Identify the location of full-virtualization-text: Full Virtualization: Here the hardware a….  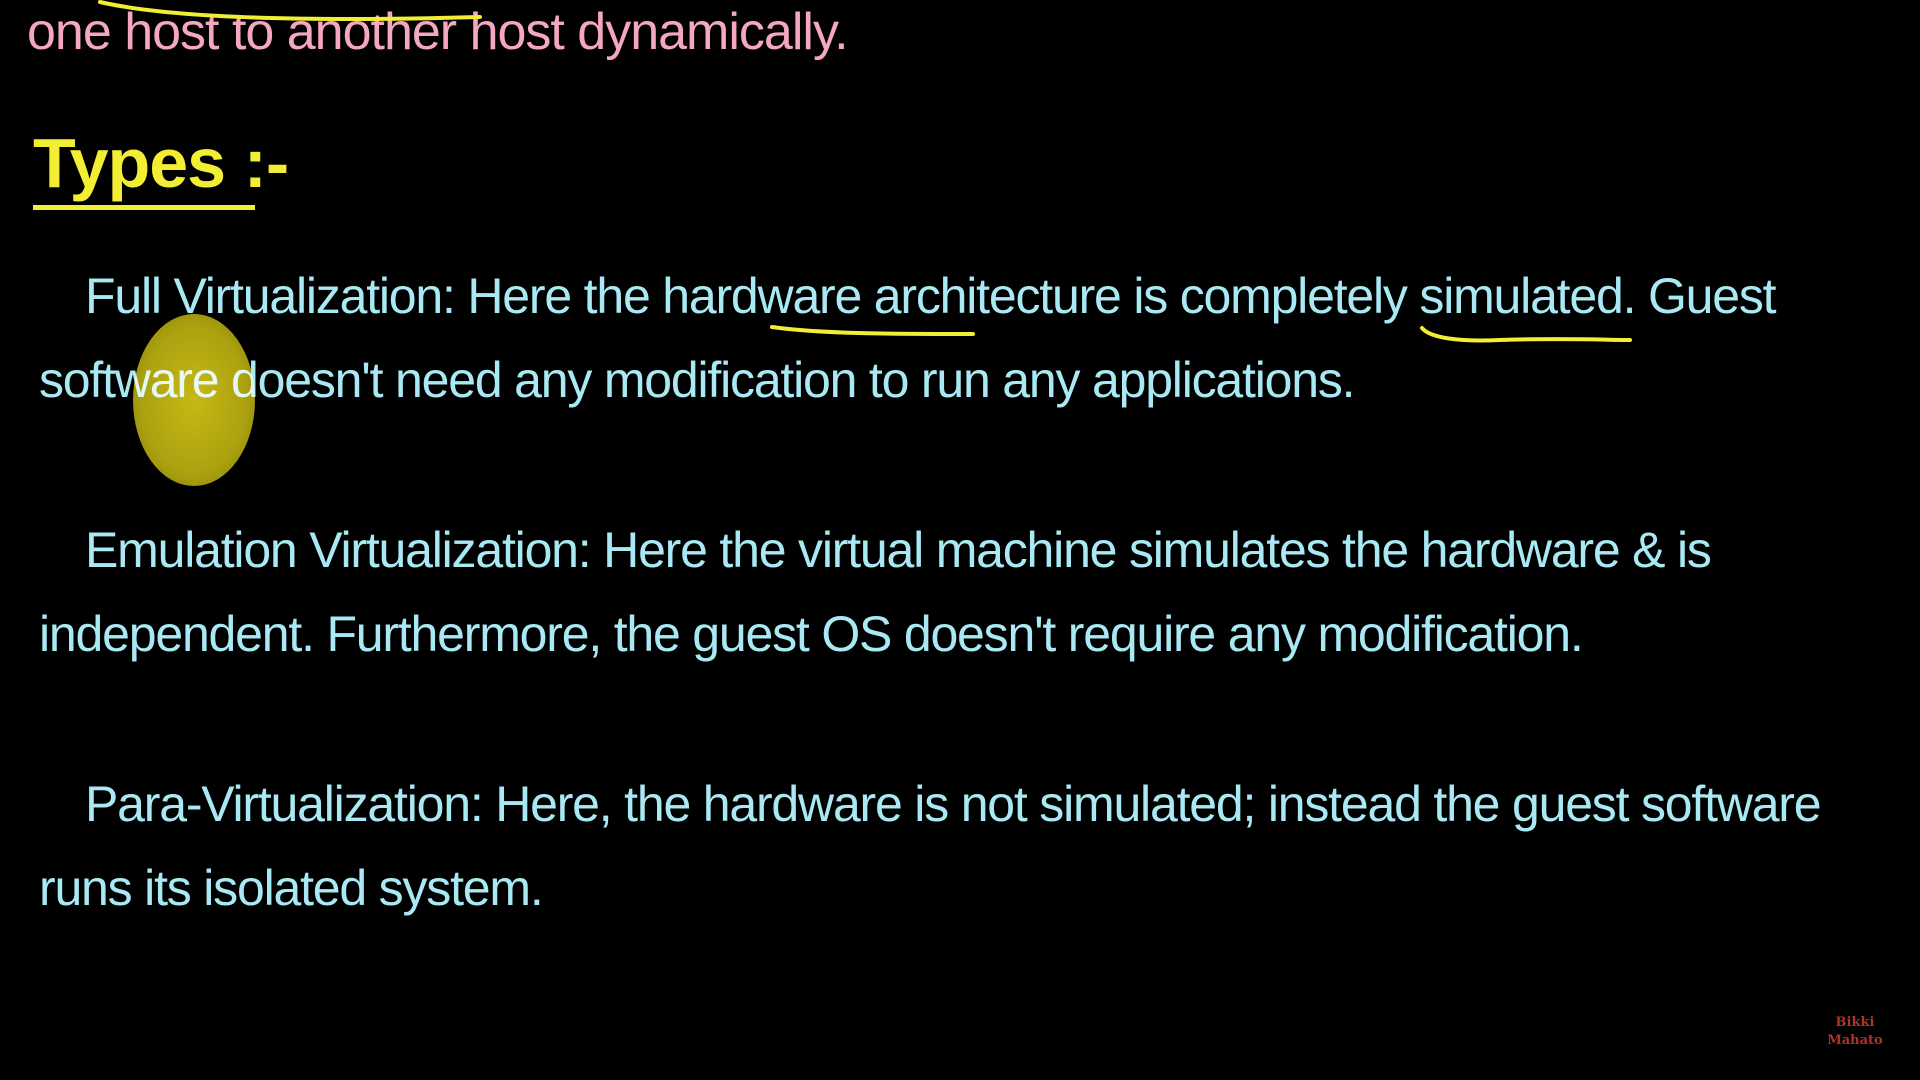
(908, 338).